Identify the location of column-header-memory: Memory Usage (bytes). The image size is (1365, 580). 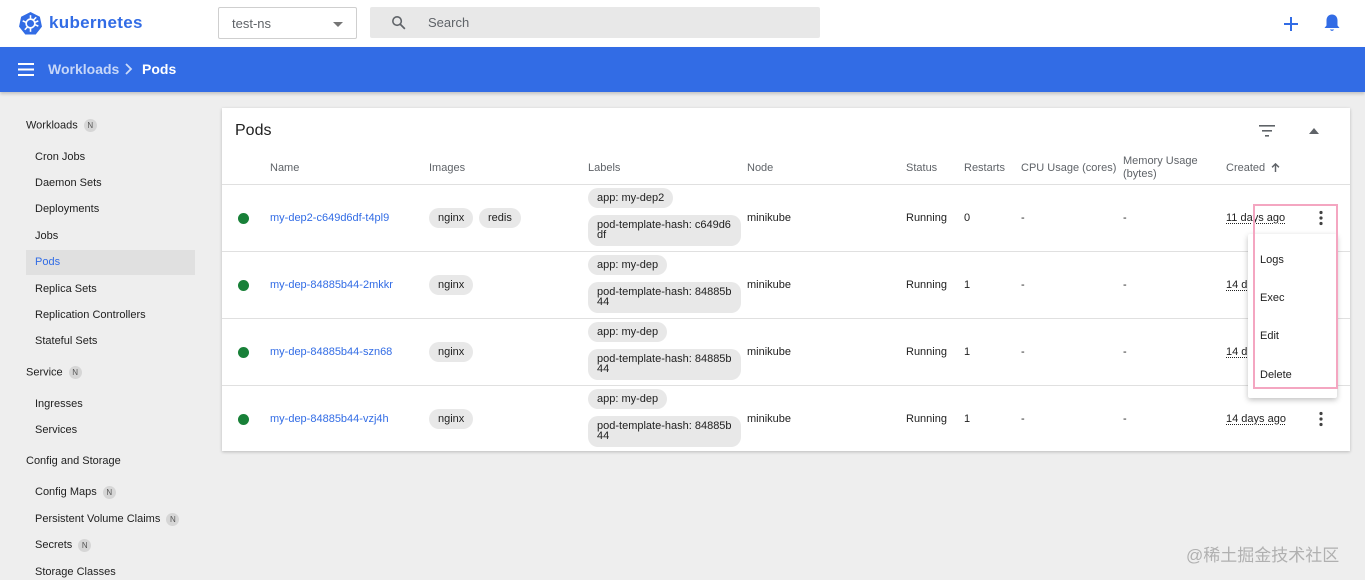
(1160, 167).